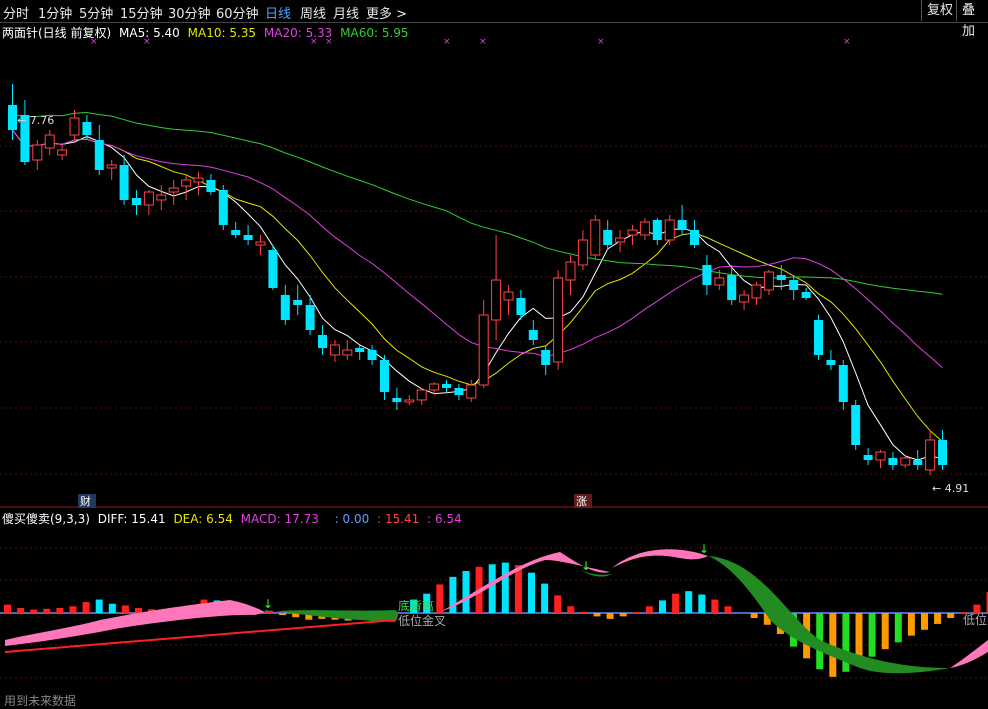 The height and width of the screenshot is (709, 988). Describe the element at coordinates (581, 501) in the screenshot. I see `zhang-marker: 涨` at that location.